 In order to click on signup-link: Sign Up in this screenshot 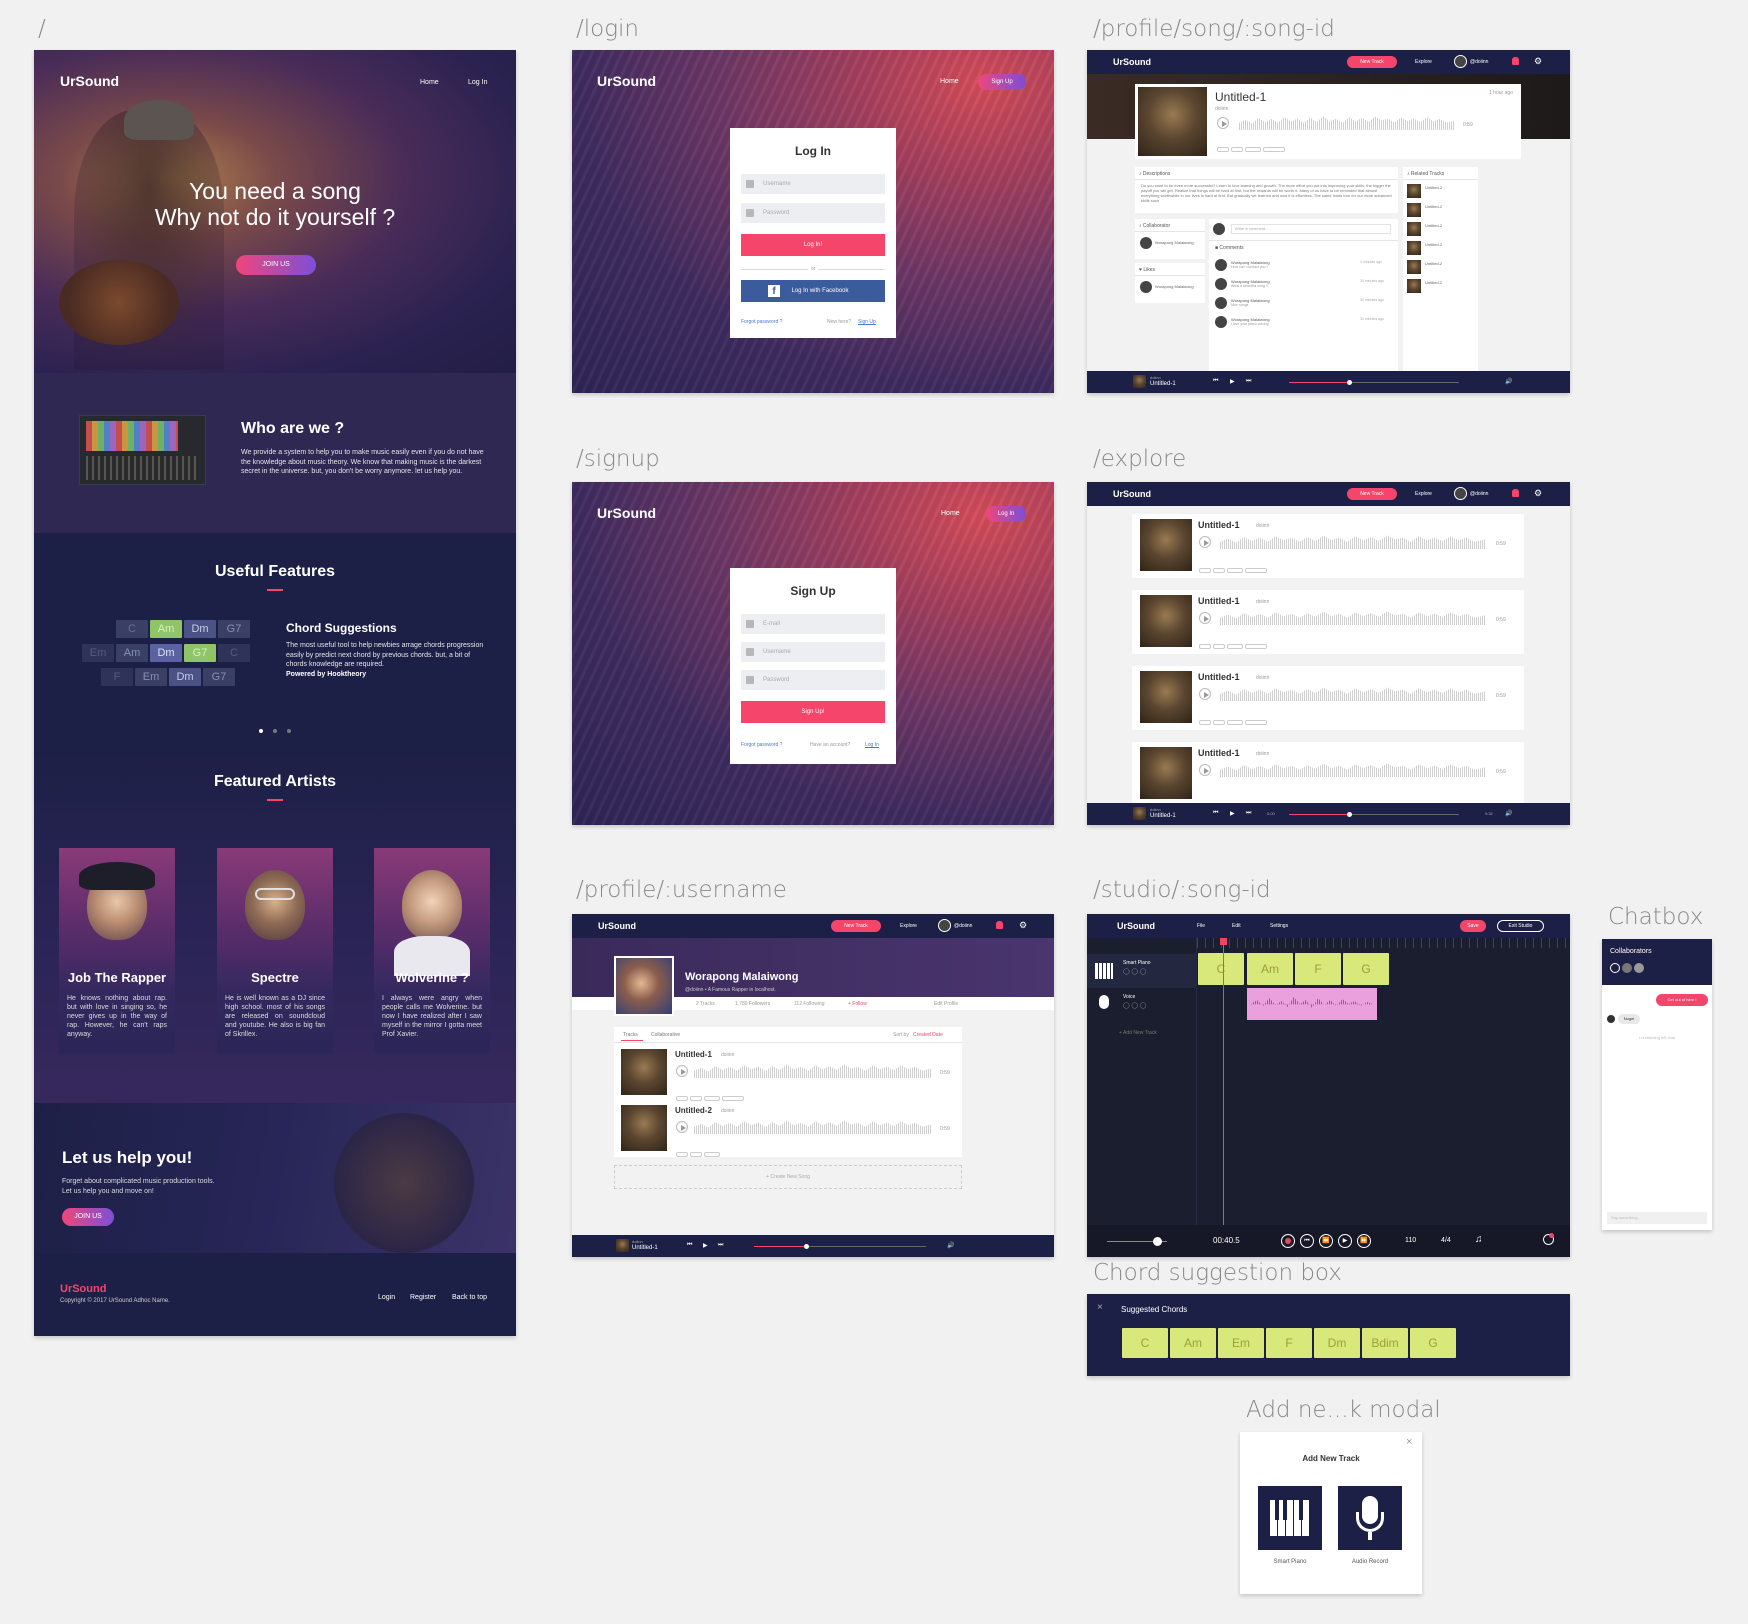, I will do `click(867, 322)`.